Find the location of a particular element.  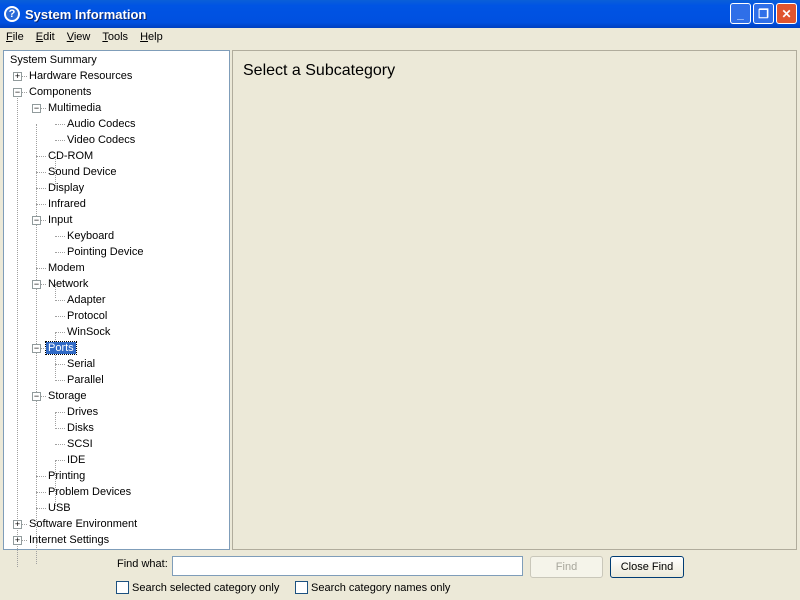

window-title: System Information is located at coordinates (86, 14).